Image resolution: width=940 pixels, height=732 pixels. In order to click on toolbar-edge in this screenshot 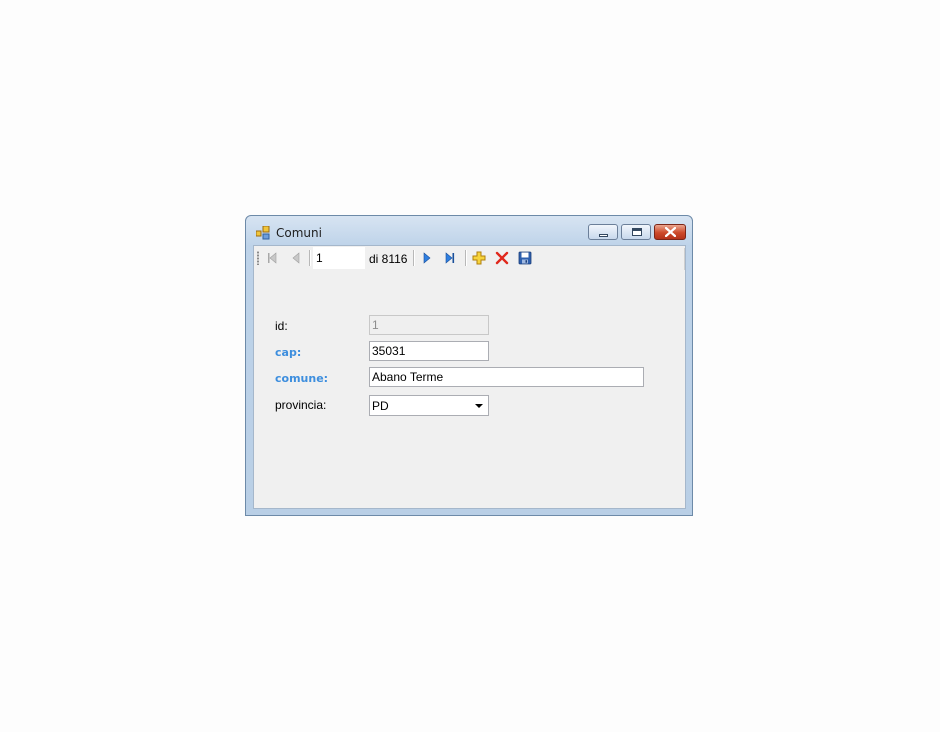, I will do `click(684, 259)`.